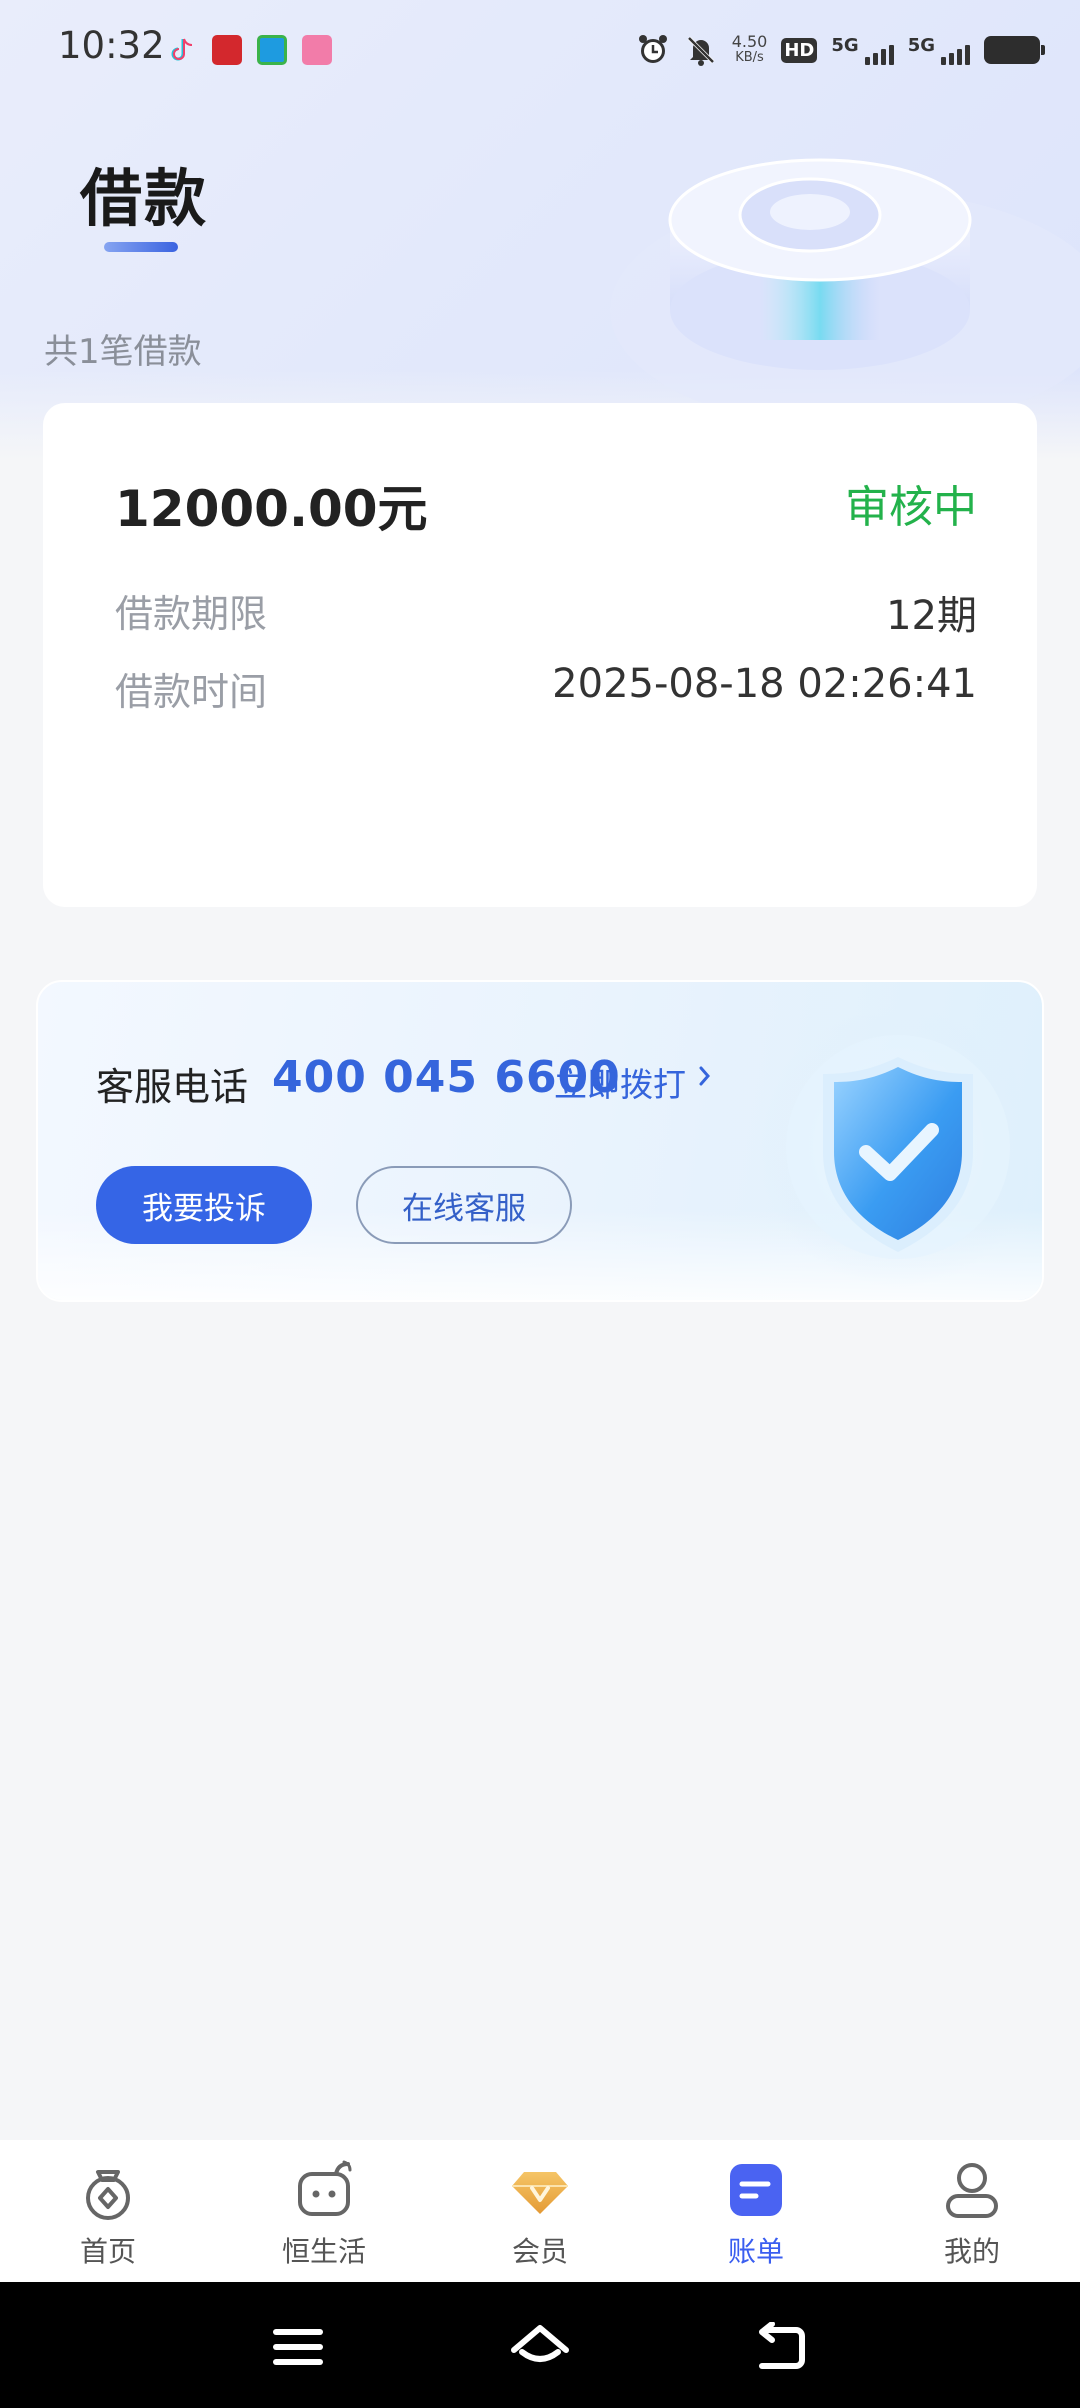 Image resolution: width=1080 pixels, height=2408 pixels. I want to click on net-speed: 4.50 KB/s, so click(750, 50).